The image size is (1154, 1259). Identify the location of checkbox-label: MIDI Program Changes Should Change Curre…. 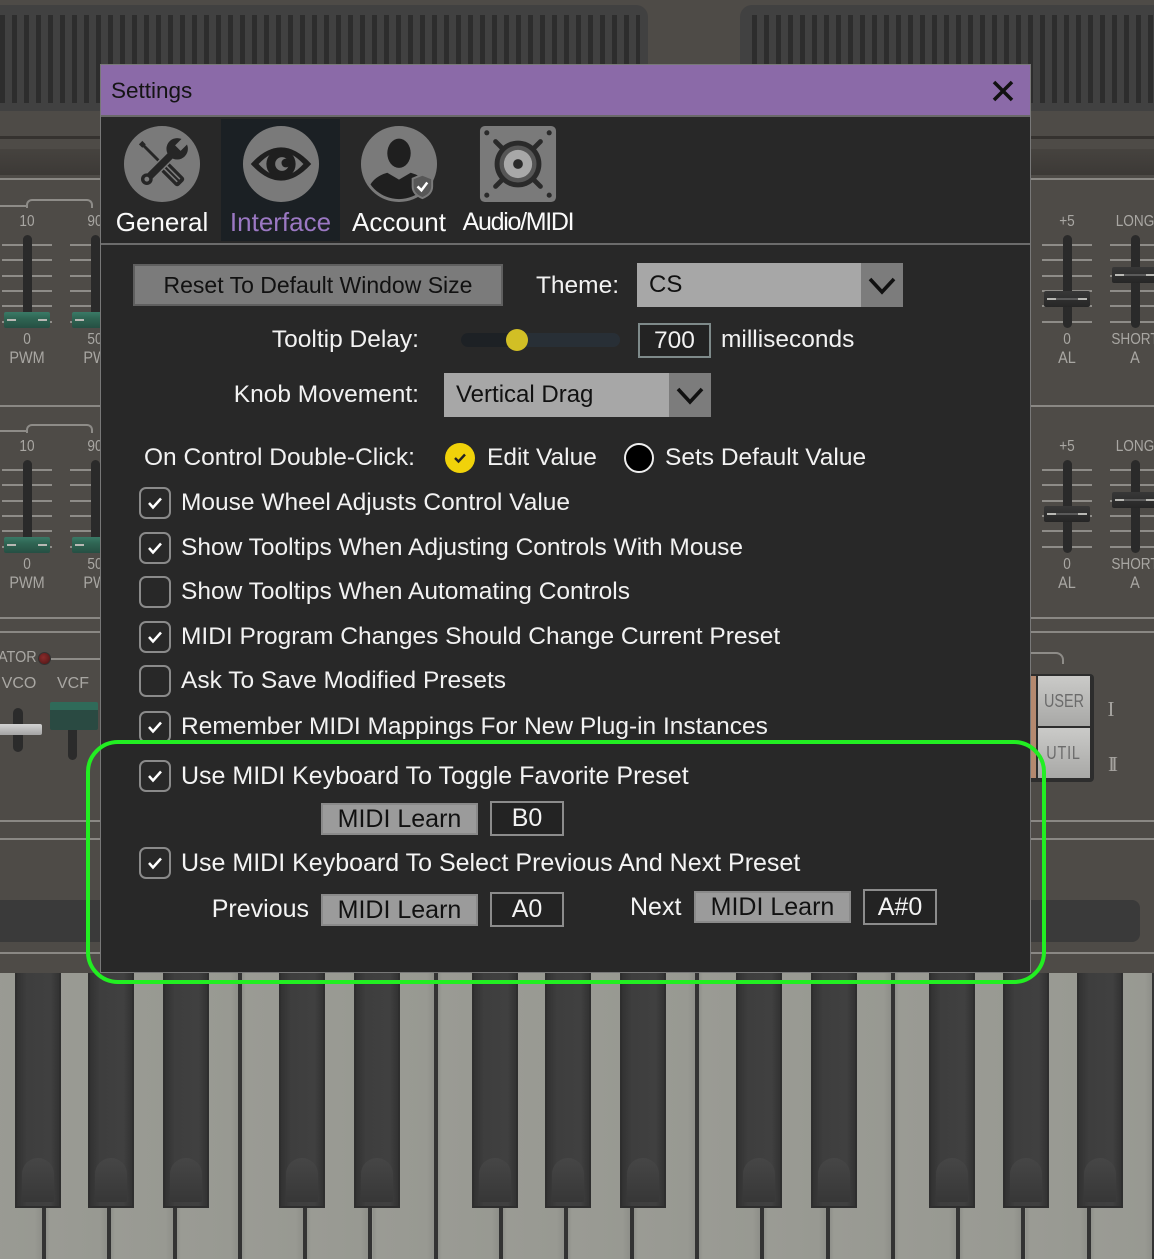
(480, 637).